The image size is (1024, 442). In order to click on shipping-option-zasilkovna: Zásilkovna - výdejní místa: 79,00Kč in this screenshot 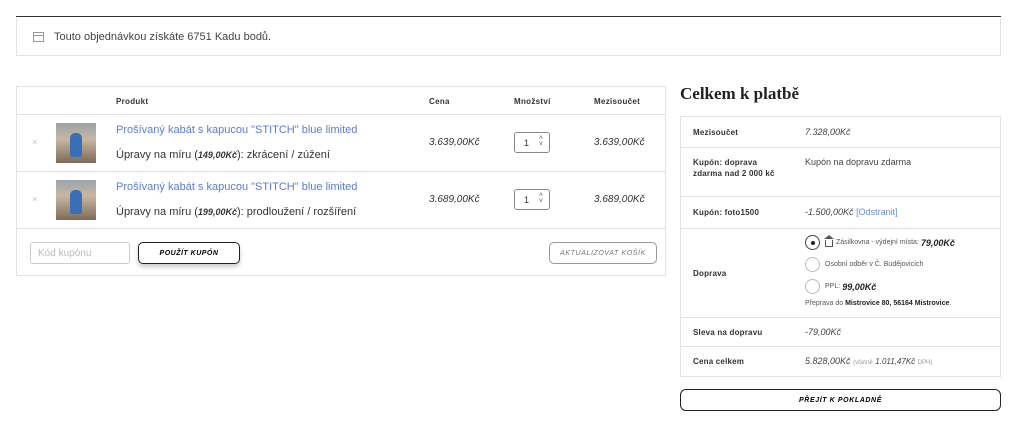, I will do `click(880, 242)`.